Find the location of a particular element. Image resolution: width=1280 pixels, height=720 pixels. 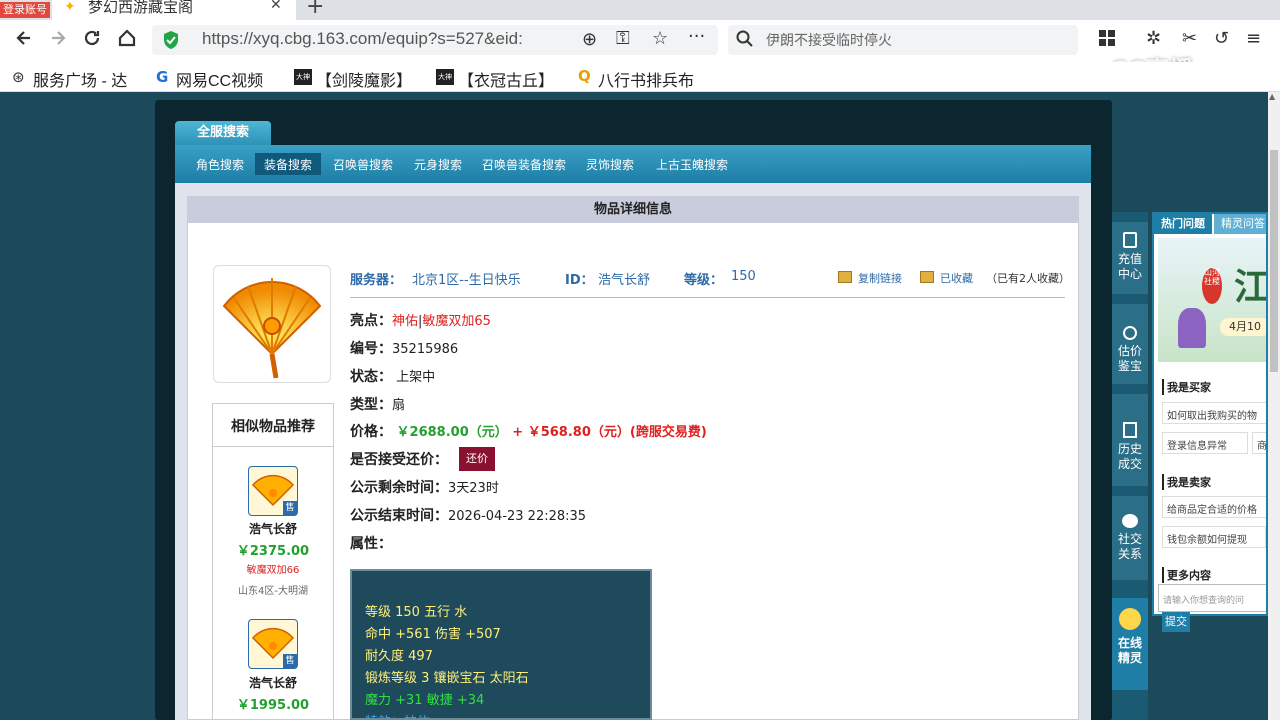

zoom-icon: ⊕ is located at coordinates (589, 39).